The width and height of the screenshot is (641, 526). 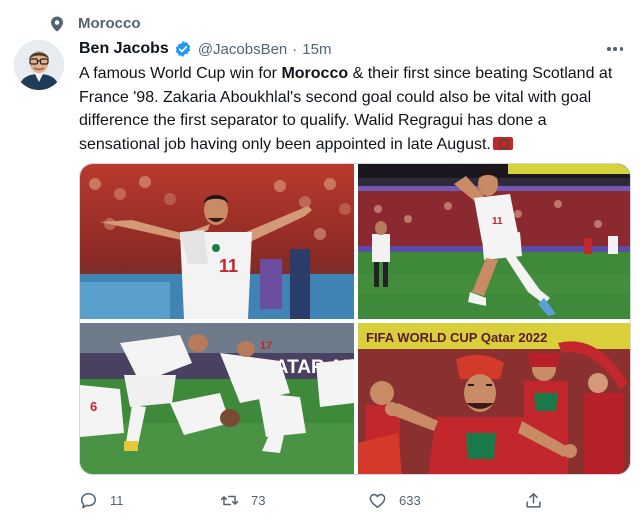 I want to click on share-icon, so click(x=533, y=500).